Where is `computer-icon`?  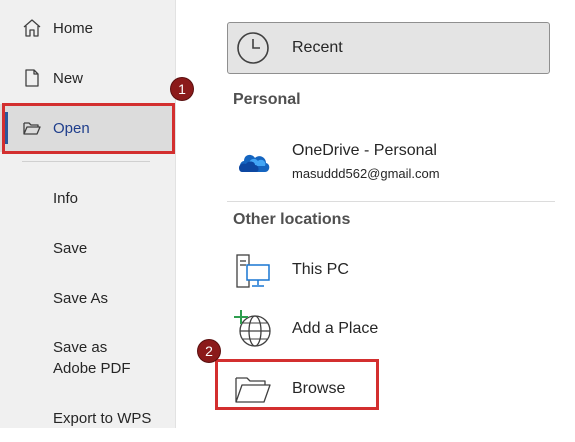 computer-icon is located at coordinates (253, 271).